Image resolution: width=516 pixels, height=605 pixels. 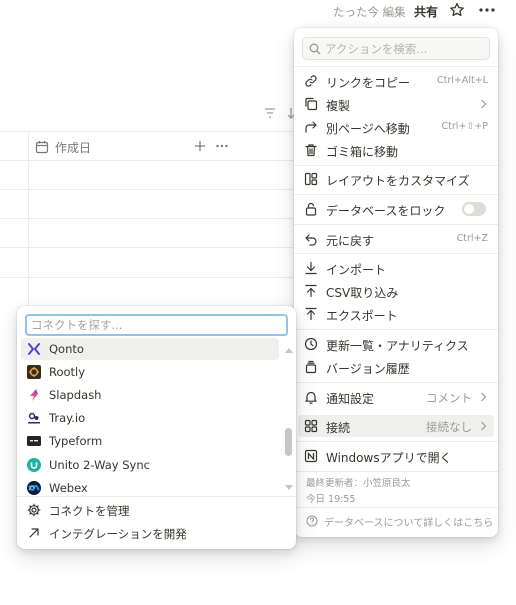 I want to click on connection-footer-label: インテグレーションを開発, so click(x=118, y=534).